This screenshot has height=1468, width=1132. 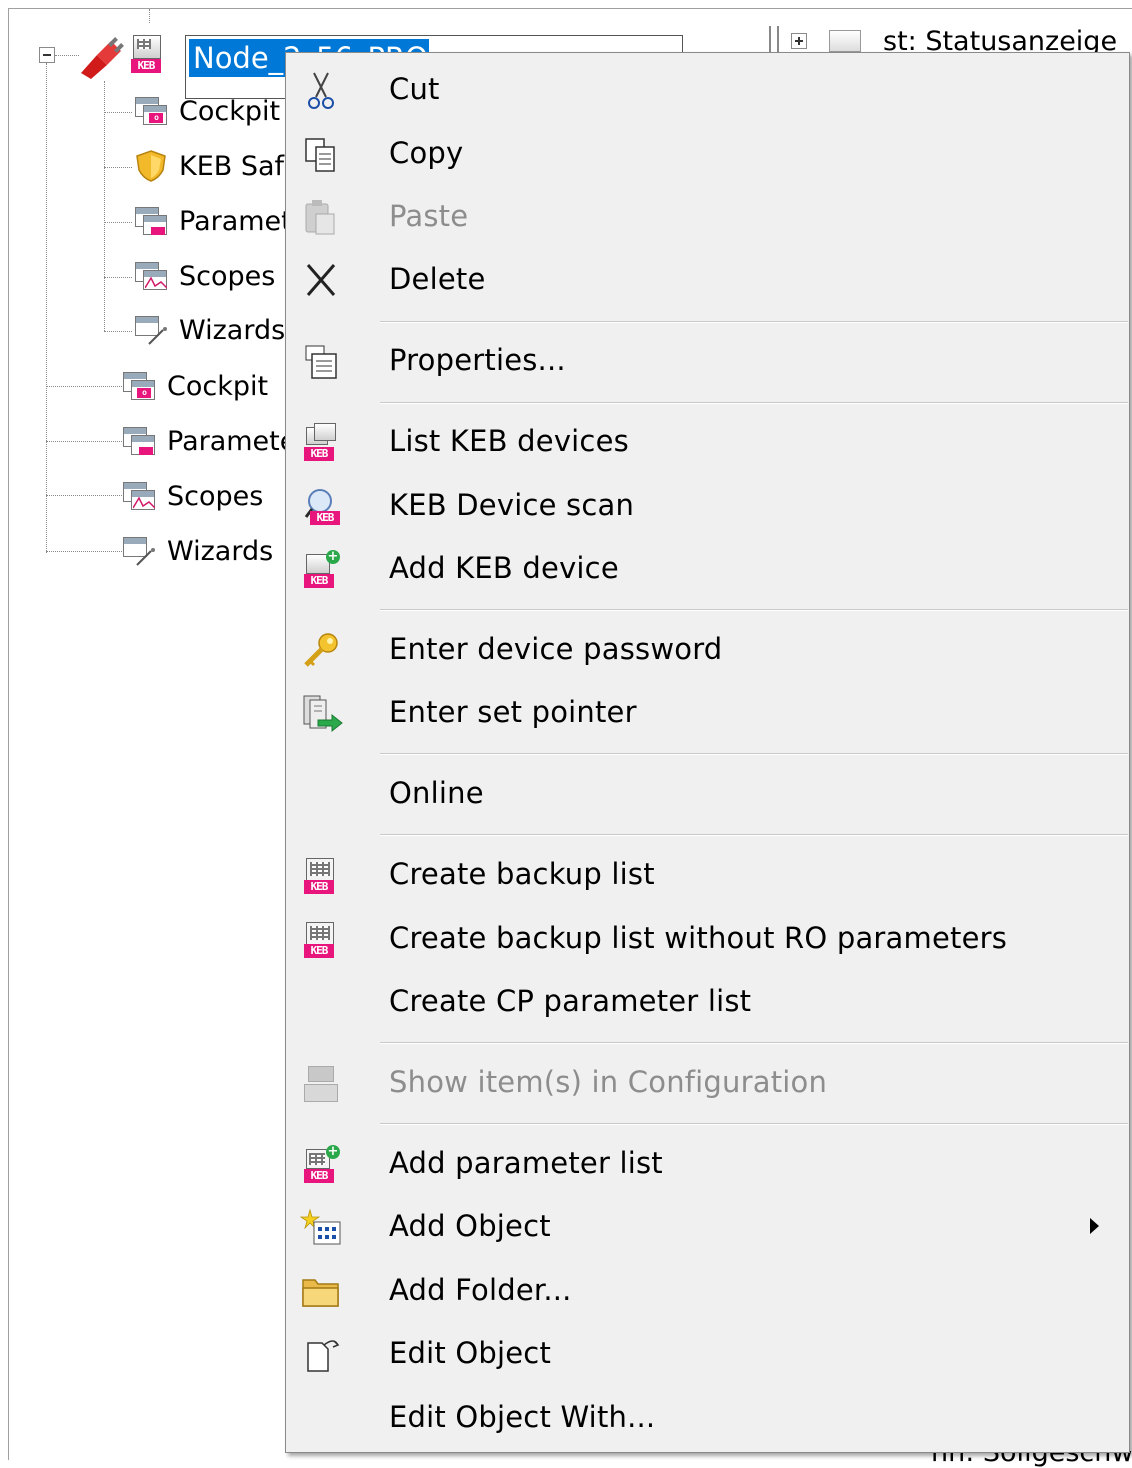 What do you see at coordinates (707, 441) in the screenshot?
I see `menu-item-list-keb-devices: KEB List KEB devices` at bounding box center [707, 441].